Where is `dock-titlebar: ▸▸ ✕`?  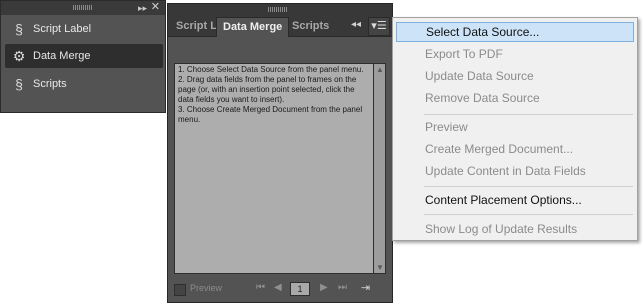
dock-titlebar: ▸▸ ✕ is located at coordinates (83, 8).